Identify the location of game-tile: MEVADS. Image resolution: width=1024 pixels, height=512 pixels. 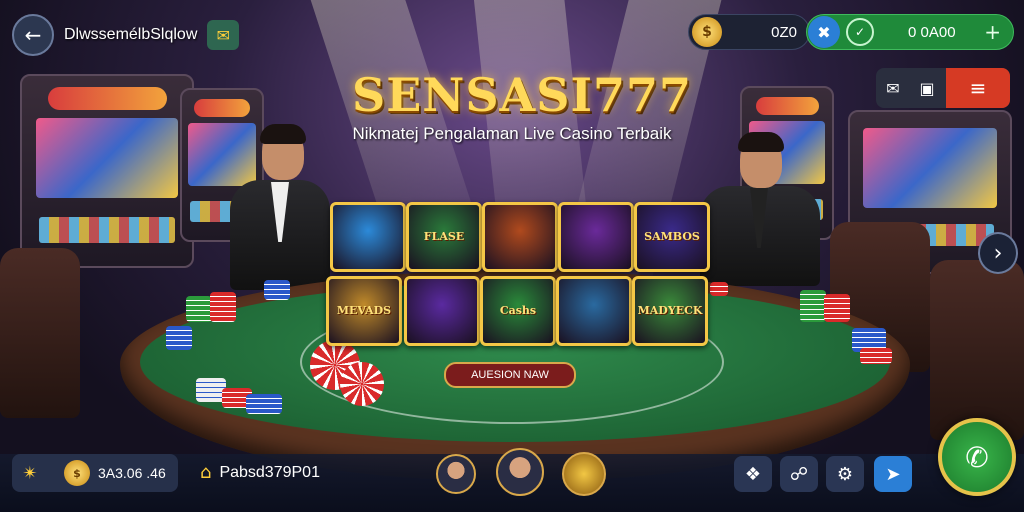
(364, 311).